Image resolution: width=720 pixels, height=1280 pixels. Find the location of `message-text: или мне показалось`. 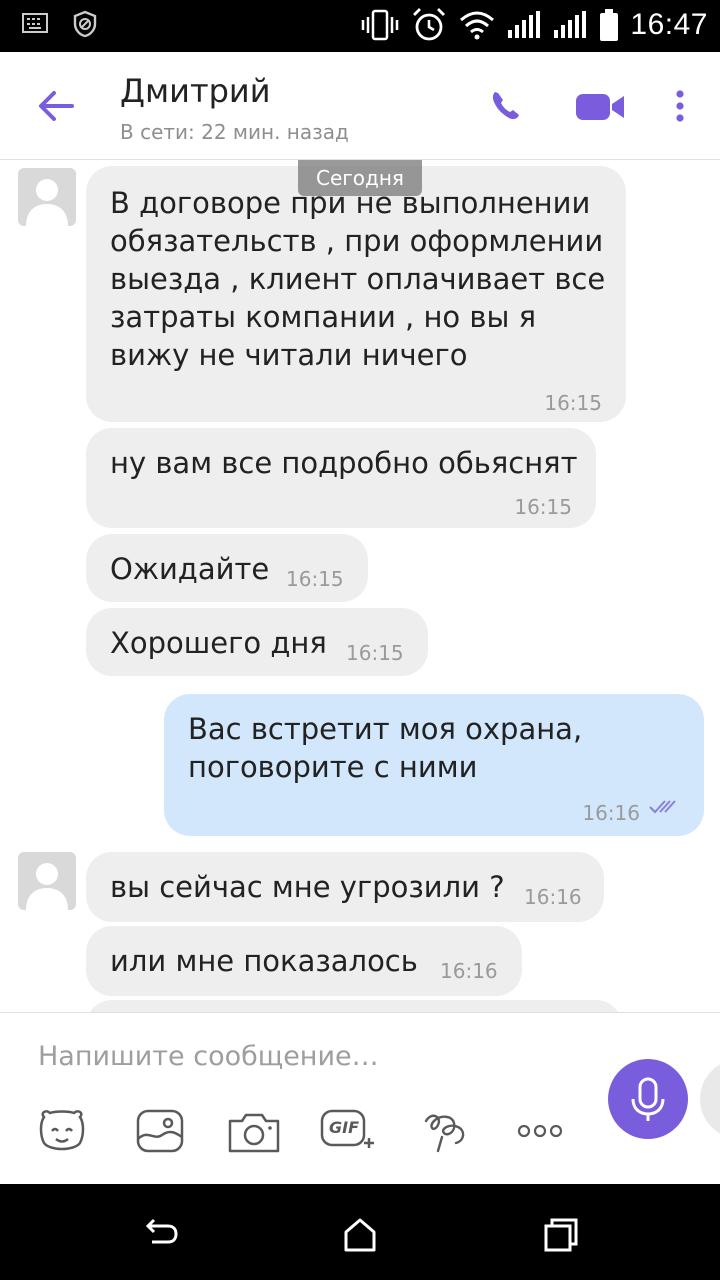

message-text: или мне показалось is located at coordinates (264, 961).